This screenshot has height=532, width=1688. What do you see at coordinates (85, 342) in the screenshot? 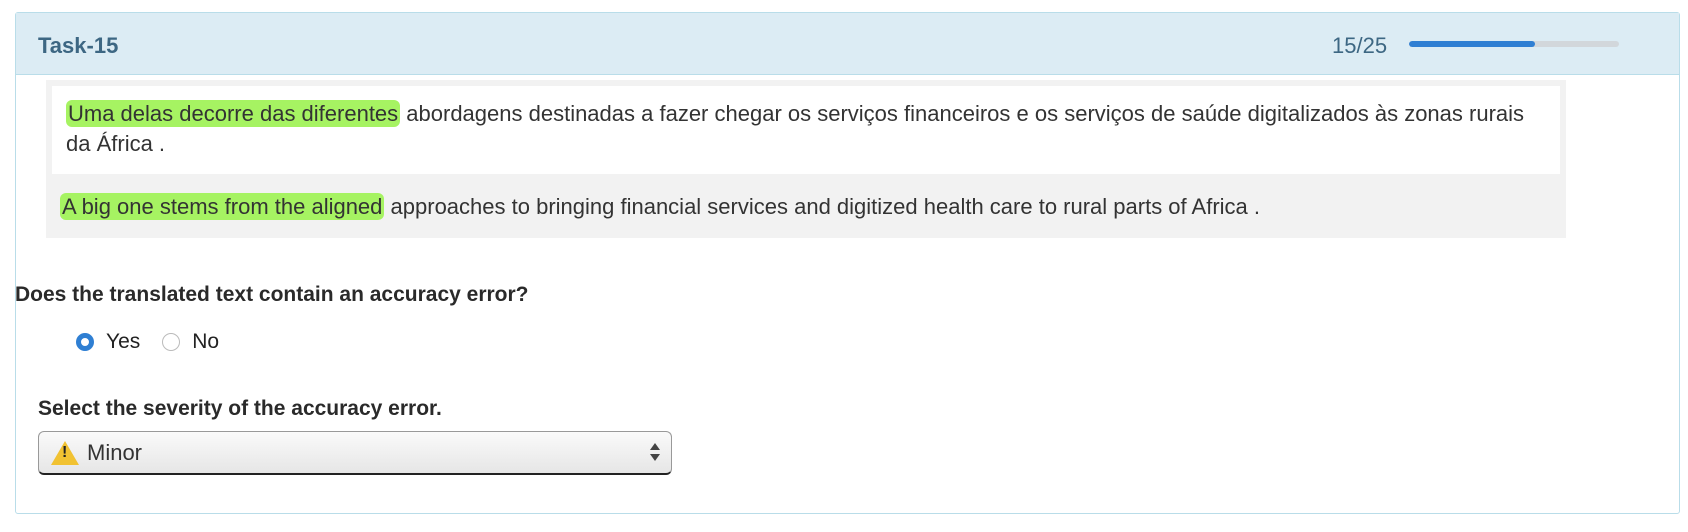
I see `radio-yes-circle` at bounding box center [85, 342].